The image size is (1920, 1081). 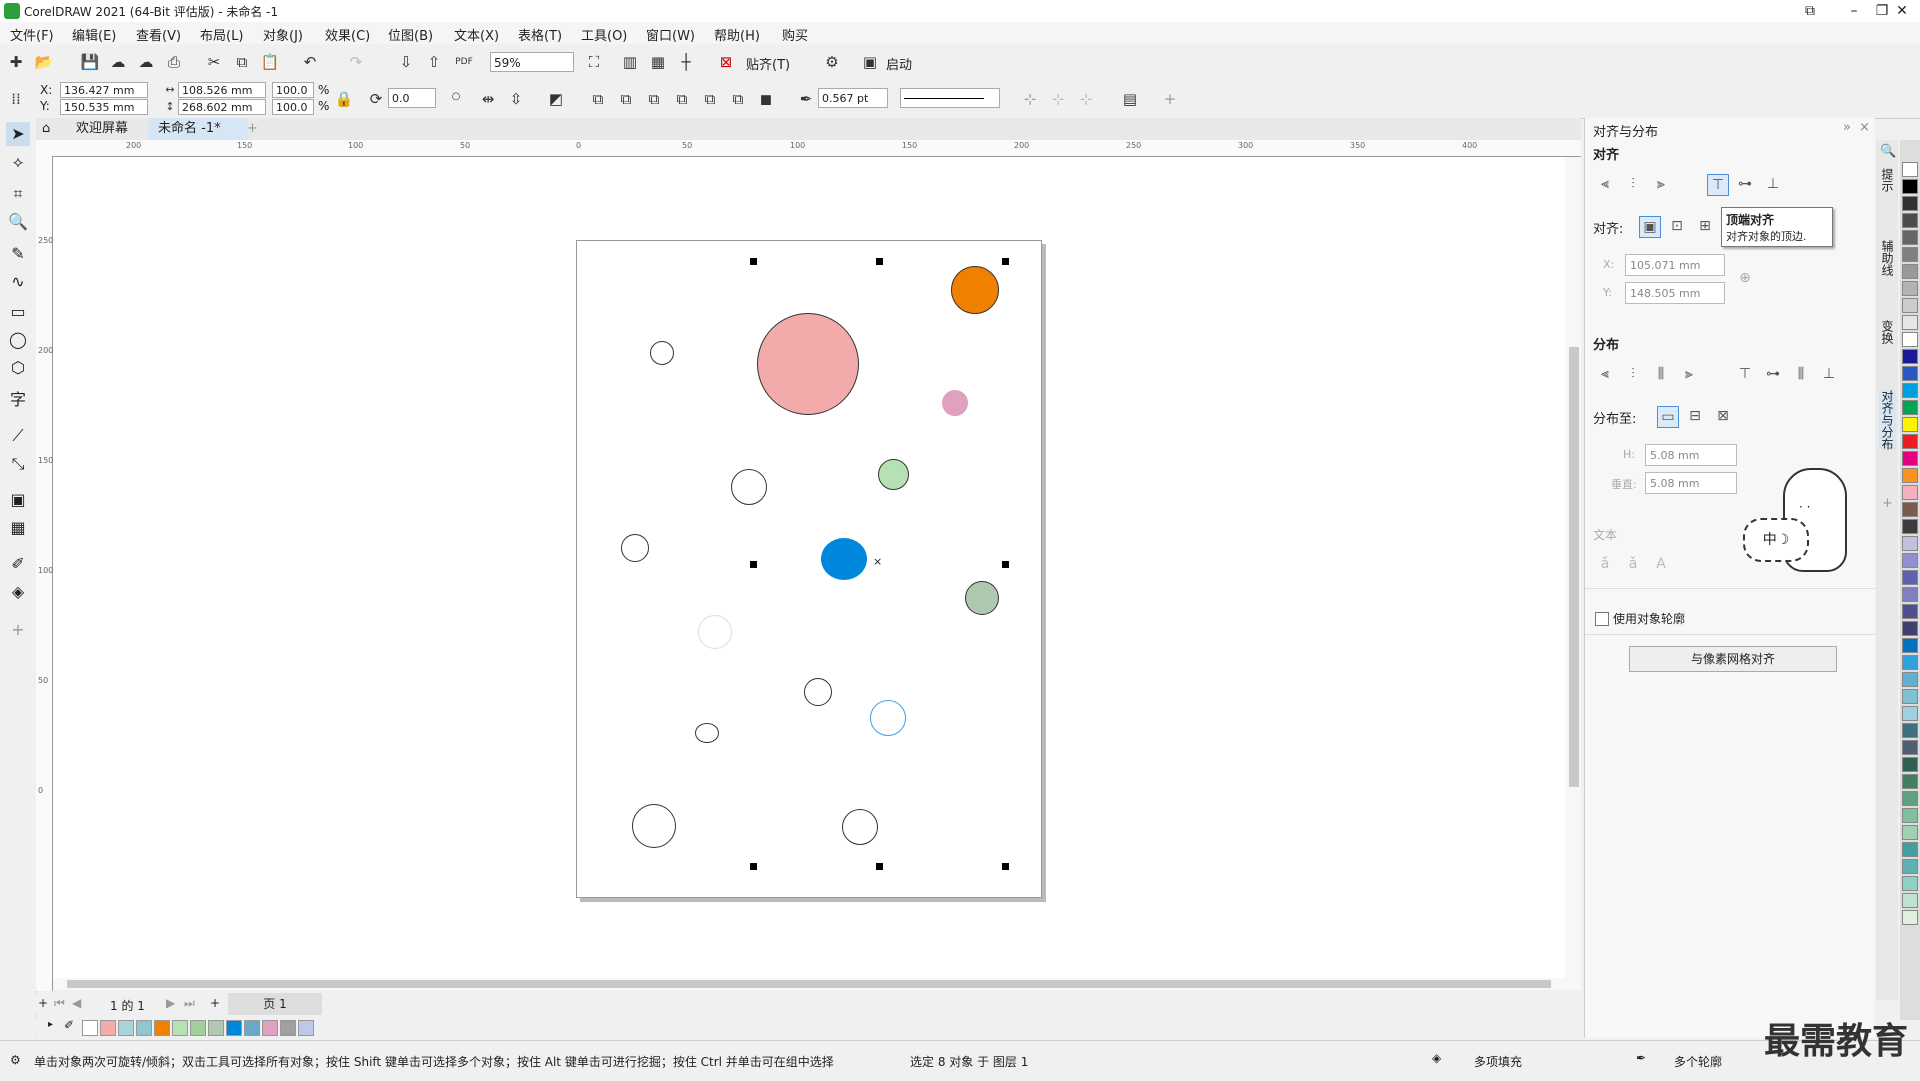 What do you see at coordinates (1887, 503) in the screenshot?
I see `add-docker-icon: +` at bounding box center [1887, 503].